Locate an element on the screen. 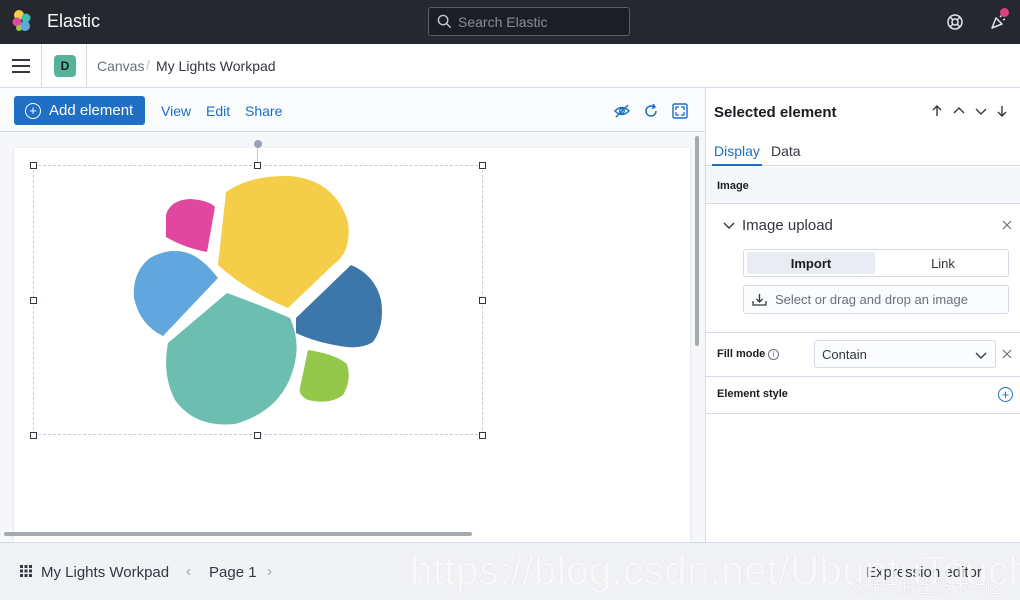 The width and height of the screenshot is (1020, 600). elastic-flower-image is located at coordinates (257, 300).